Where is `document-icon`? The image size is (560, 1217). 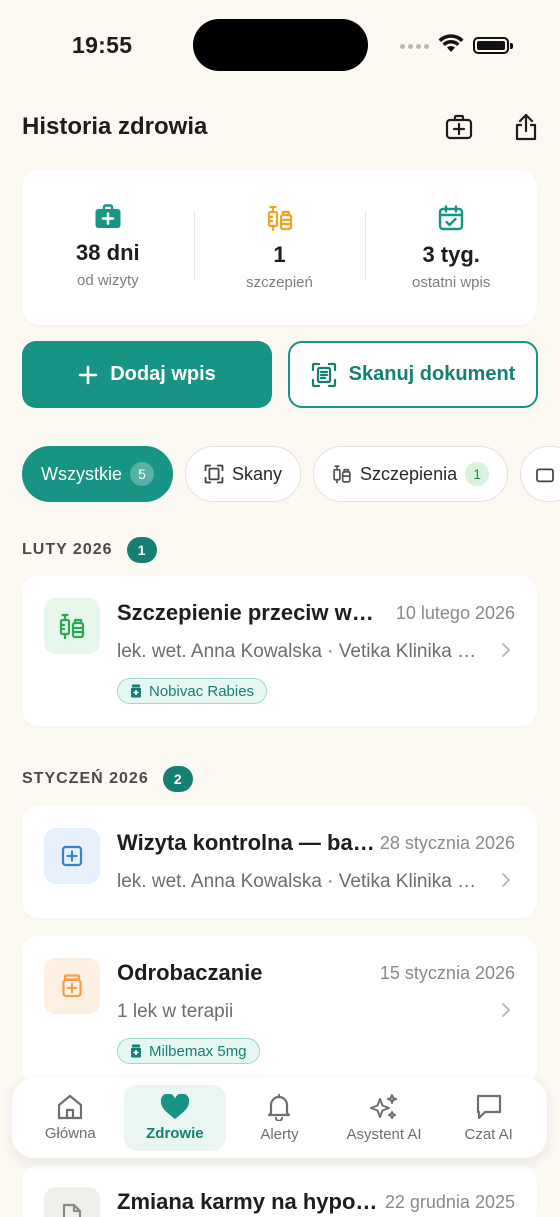 document-icon is located at coordinates (72, 1210).